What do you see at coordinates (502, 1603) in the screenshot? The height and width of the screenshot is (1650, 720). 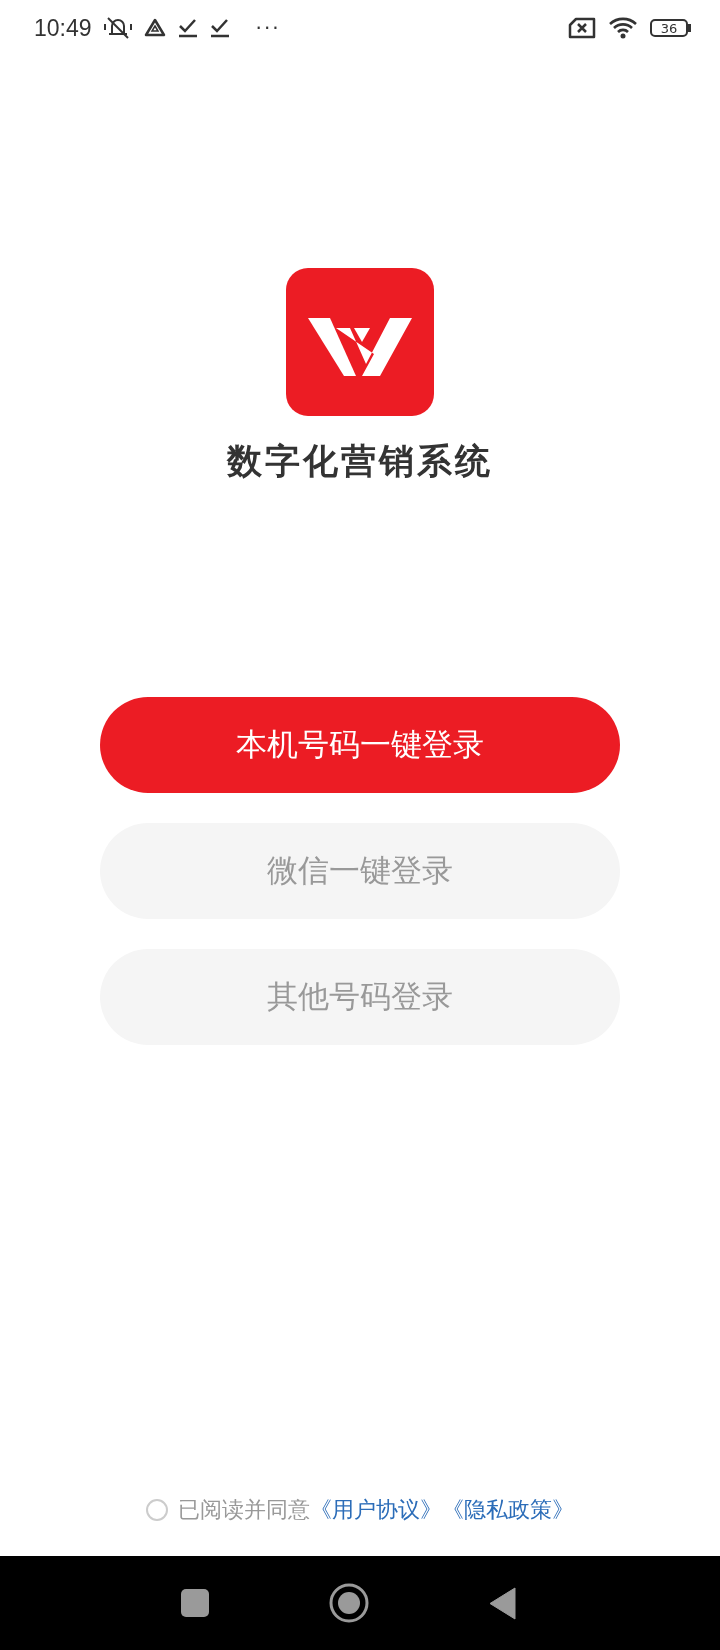 I see `back-icon` at bounding box center [502, 1603].